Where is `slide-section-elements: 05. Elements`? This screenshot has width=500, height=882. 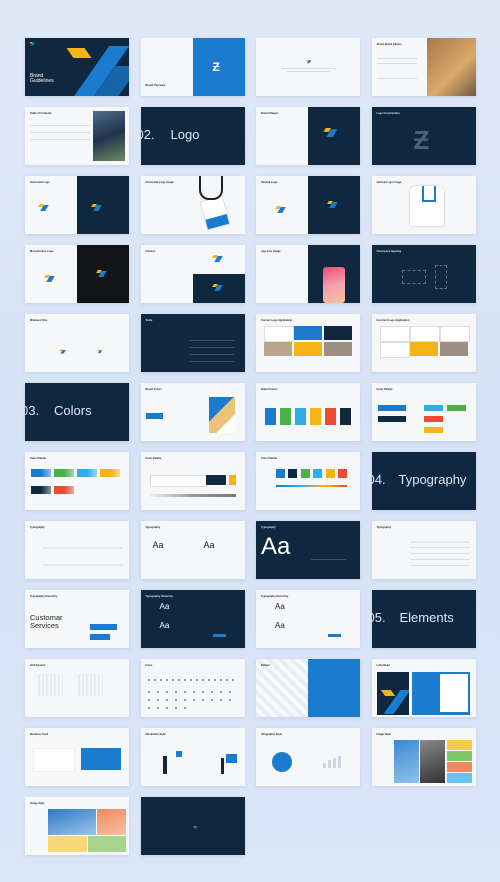
slide-section-elements: 05. Elements is located at coordinates (422, 619).